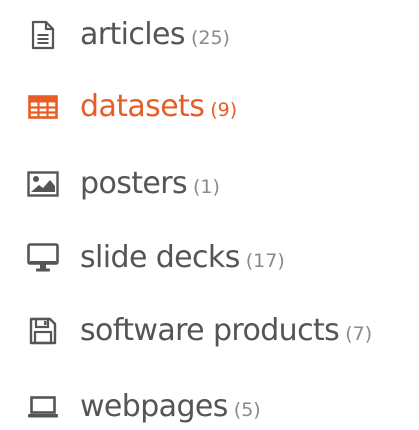 The image size is (419, 430). What do you see at coordinates (210, 330) in the screenshot?
I see `nav-item-label: software products` at bounding box center [210, 330].